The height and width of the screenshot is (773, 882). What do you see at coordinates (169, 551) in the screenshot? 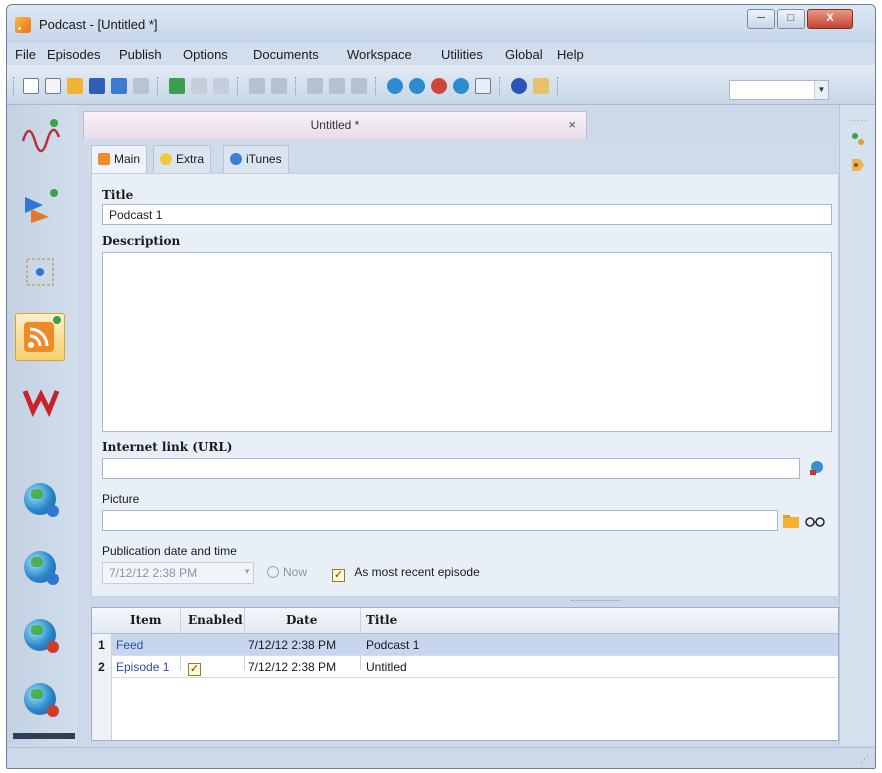
I see `pubdate-label: Publication date and time` at bounding box center [169, 551].